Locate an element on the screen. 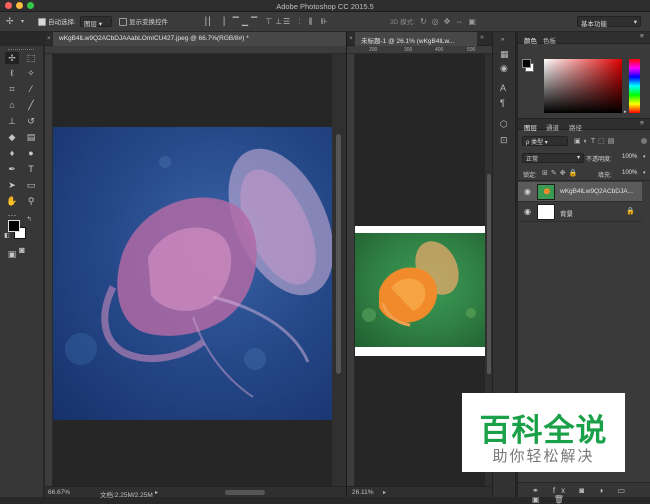  layer-filter-icons: ▣◐T⬚▤ is located at coordinates (595, 141).